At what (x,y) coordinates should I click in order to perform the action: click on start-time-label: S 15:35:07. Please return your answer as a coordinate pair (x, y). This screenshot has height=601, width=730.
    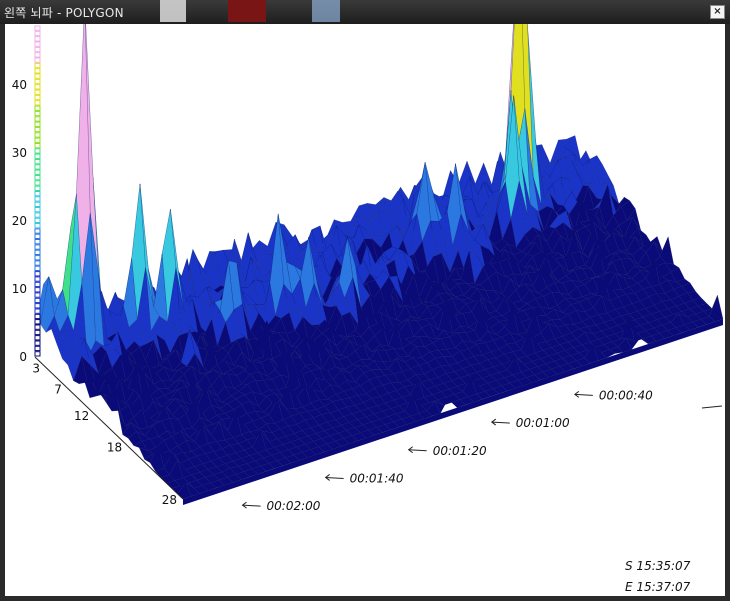
    Looking at the image, I should click on (658, 566).